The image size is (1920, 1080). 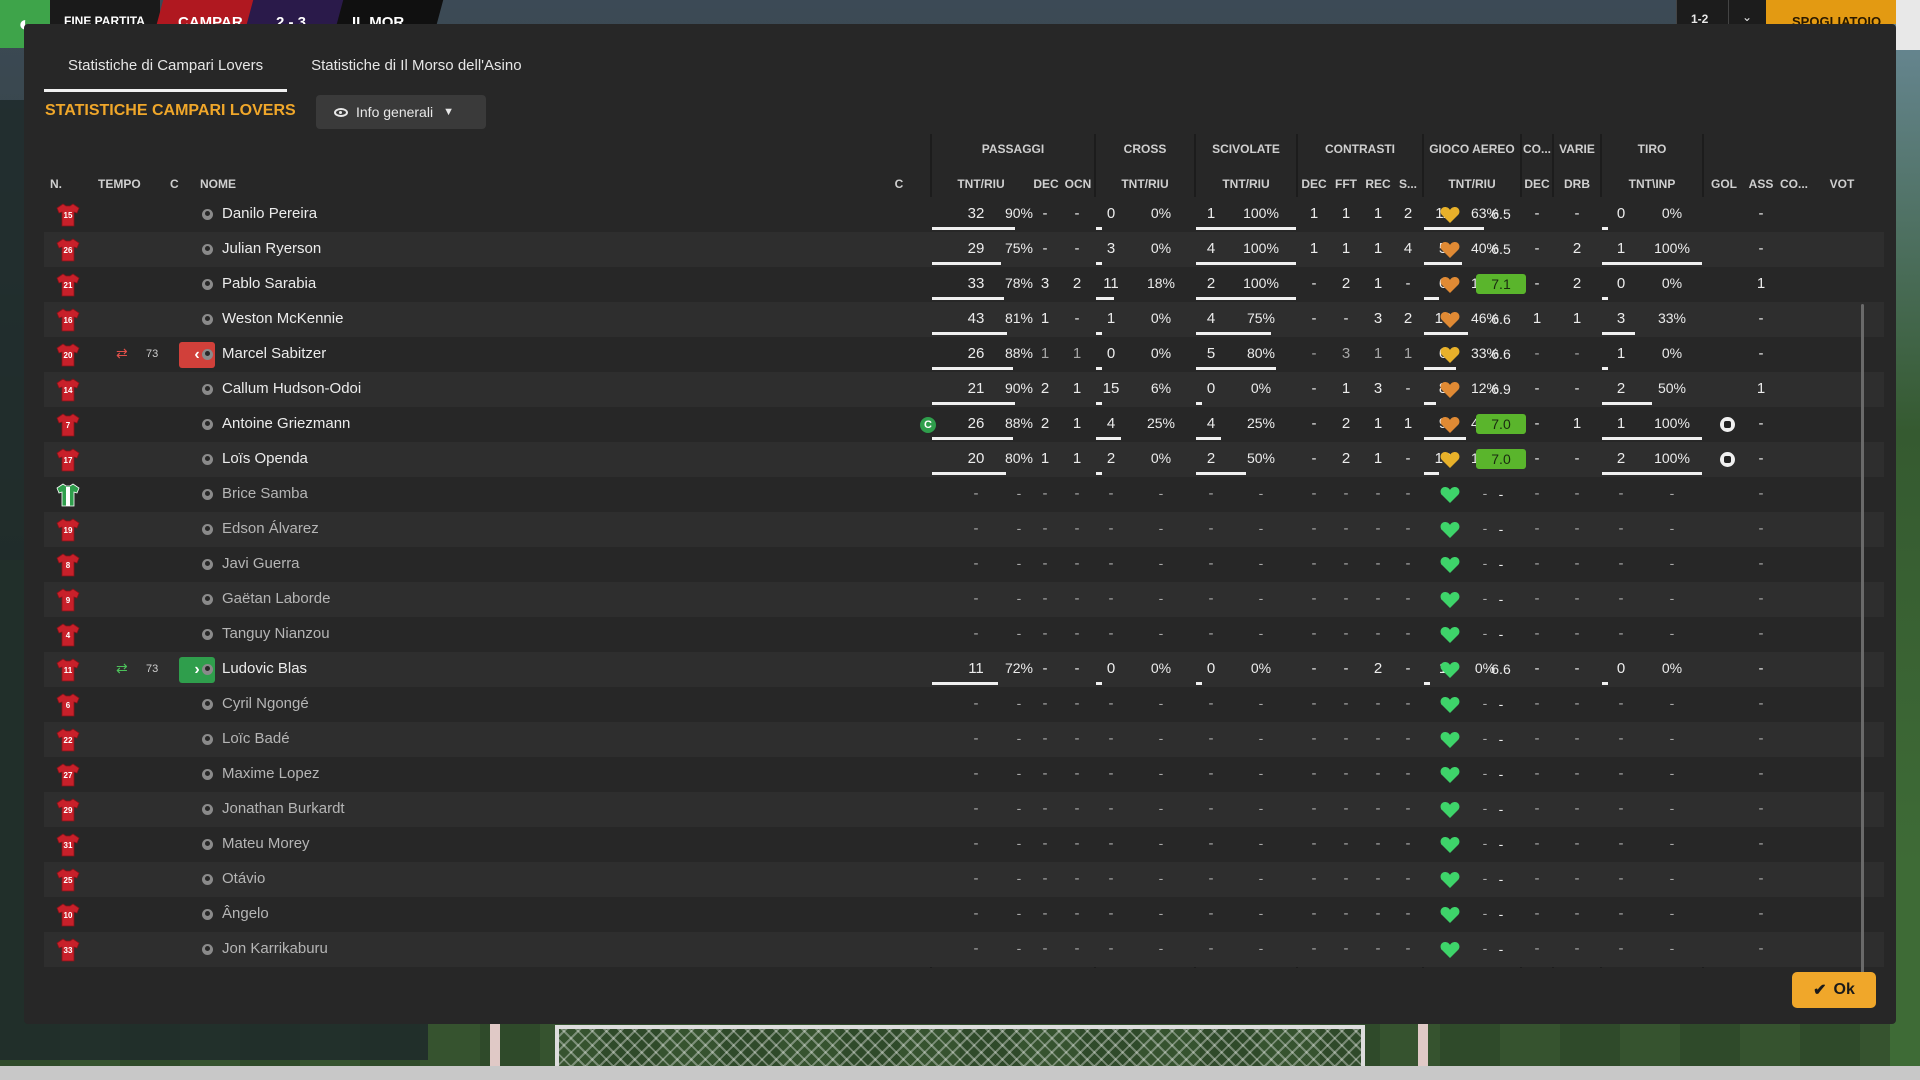 What do you see at coordinates (1246, 184) in the screenshot?
I see `col-sciv-tr: TNT/RIU` at bounding box center [1246, 184].